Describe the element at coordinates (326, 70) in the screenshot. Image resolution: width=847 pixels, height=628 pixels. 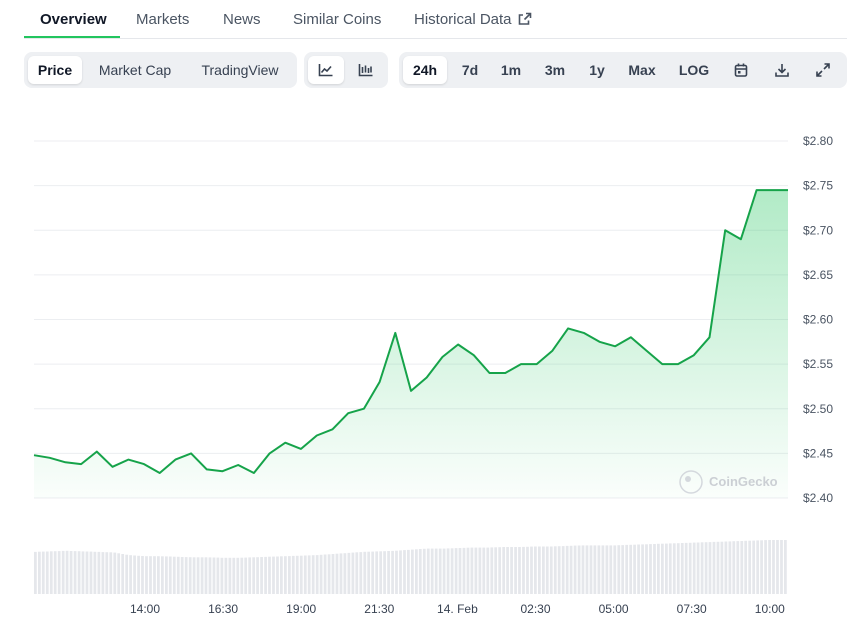
I see `line-chart-button` at that location.